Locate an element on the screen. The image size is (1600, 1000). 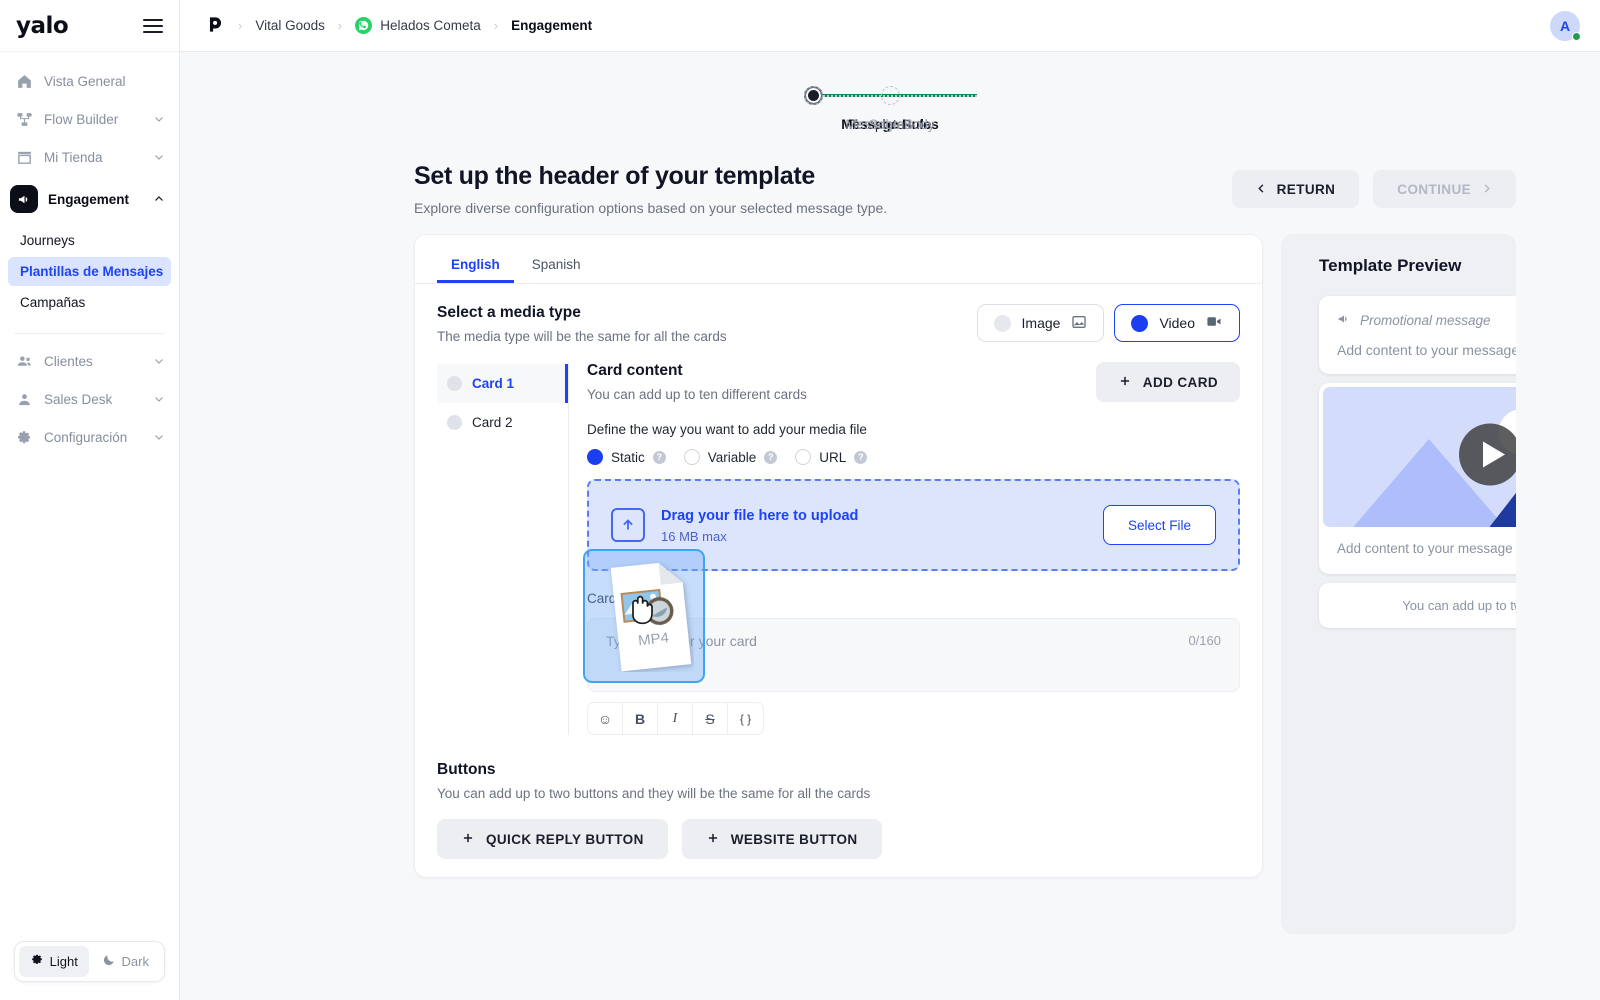
continue-label: CONTINUE is located at coordinates (1434, 189).